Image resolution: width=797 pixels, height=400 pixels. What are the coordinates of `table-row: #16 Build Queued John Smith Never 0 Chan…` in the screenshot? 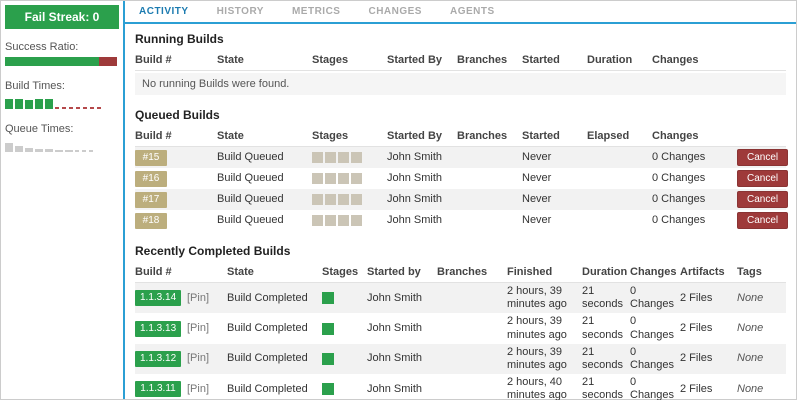 It's located at (462, 178).